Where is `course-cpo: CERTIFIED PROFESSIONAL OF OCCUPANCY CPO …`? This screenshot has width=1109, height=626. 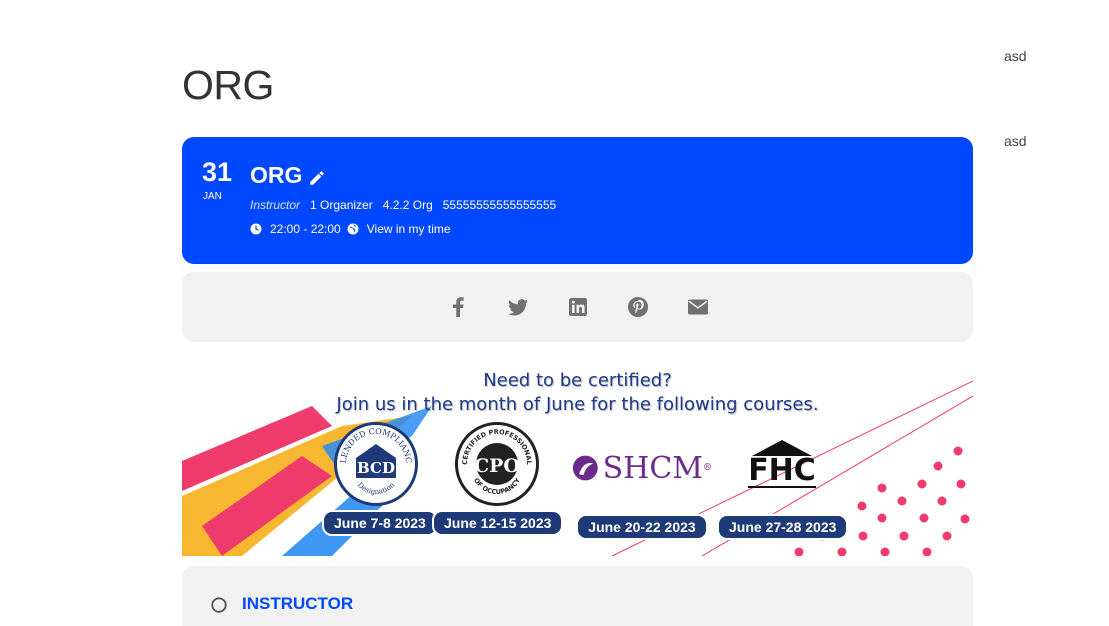 course-cpo: CERTIFIED PROFESSIONAL OF OCCUPANCY CPO … is located at coordinates (498, 479).